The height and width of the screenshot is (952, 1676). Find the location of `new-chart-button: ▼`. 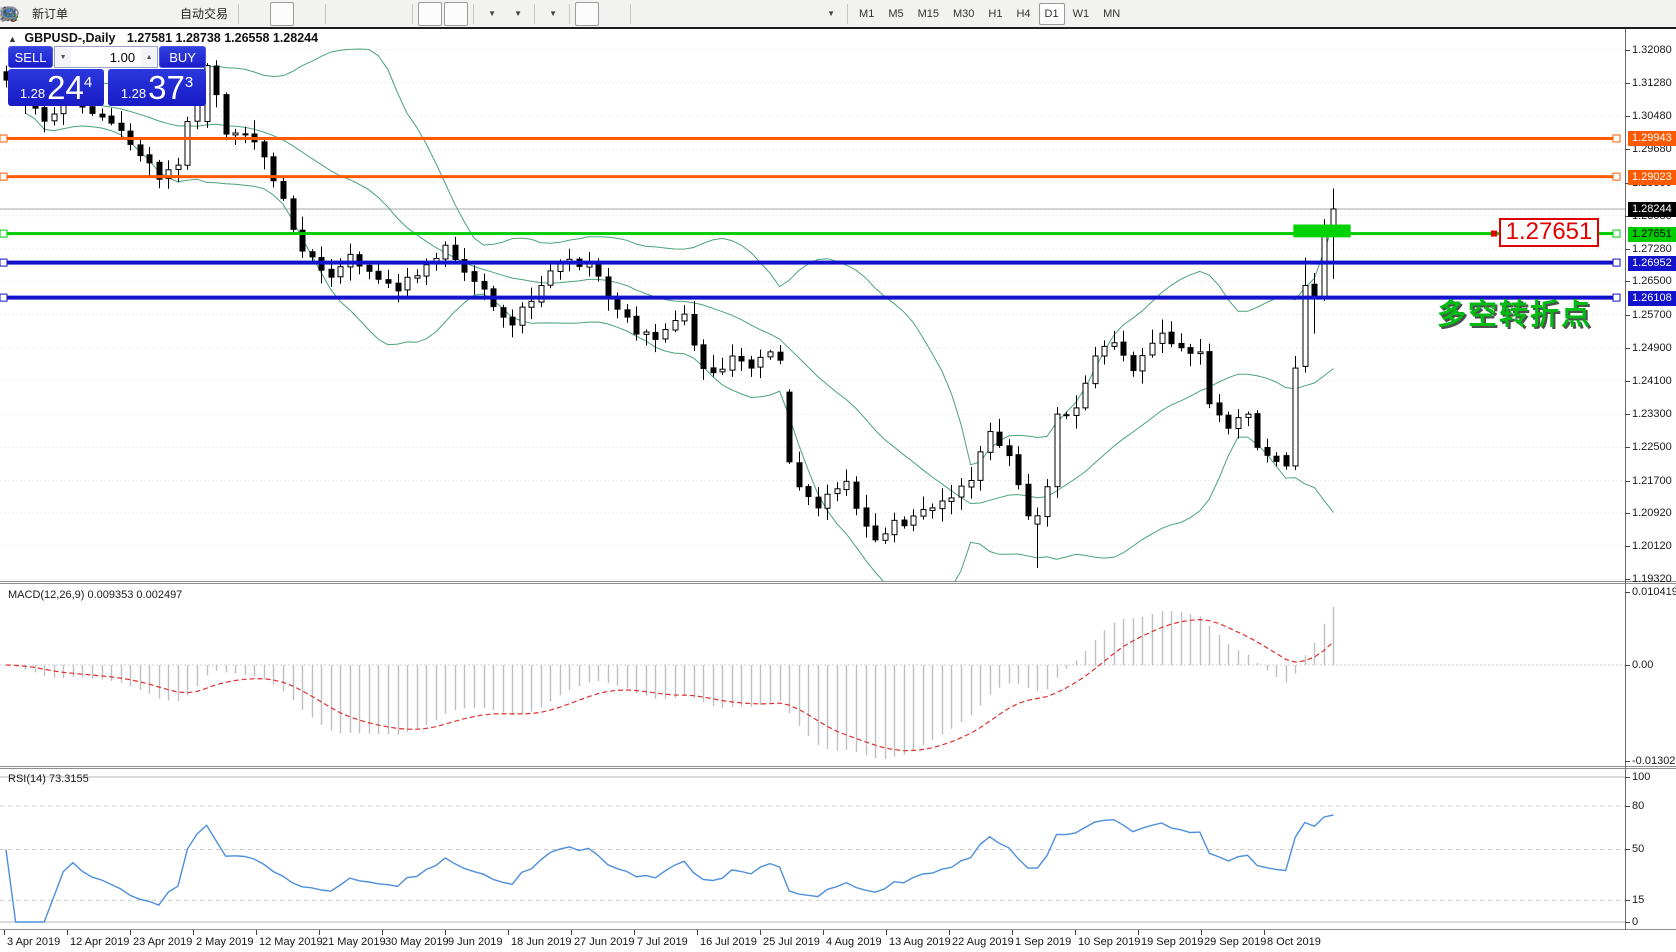

new-chart-button: ▼ is located at coordinates (251, 14).